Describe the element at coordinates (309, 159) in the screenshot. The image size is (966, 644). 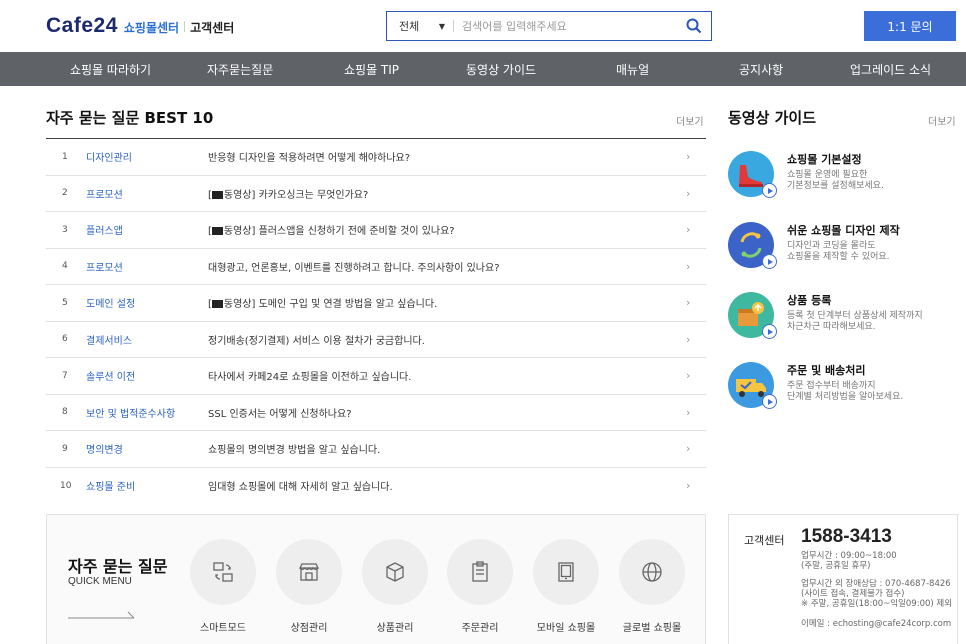
I see `faq-question-text: 반응형 디자인을 적용하려면 어떻게 해야하나요?` at that location.